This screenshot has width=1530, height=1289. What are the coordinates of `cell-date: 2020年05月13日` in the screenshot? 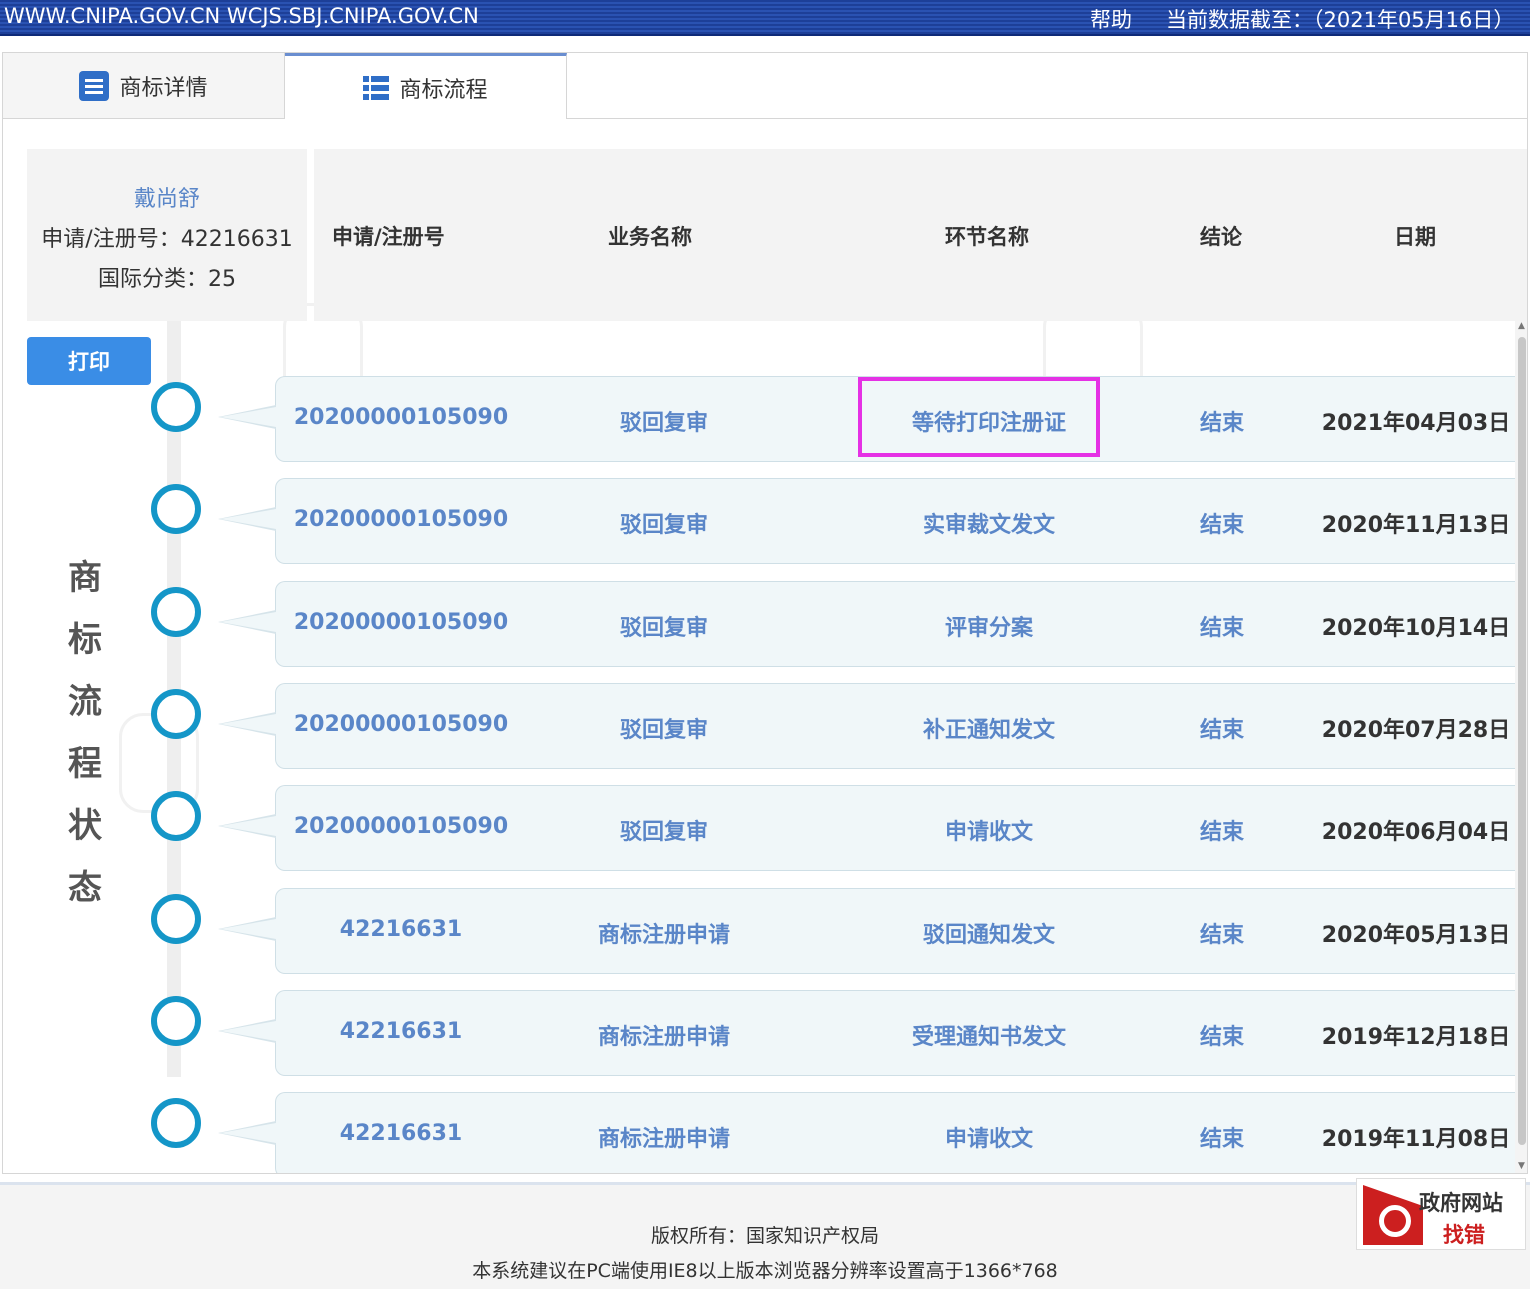 It's located at (1416, 935).